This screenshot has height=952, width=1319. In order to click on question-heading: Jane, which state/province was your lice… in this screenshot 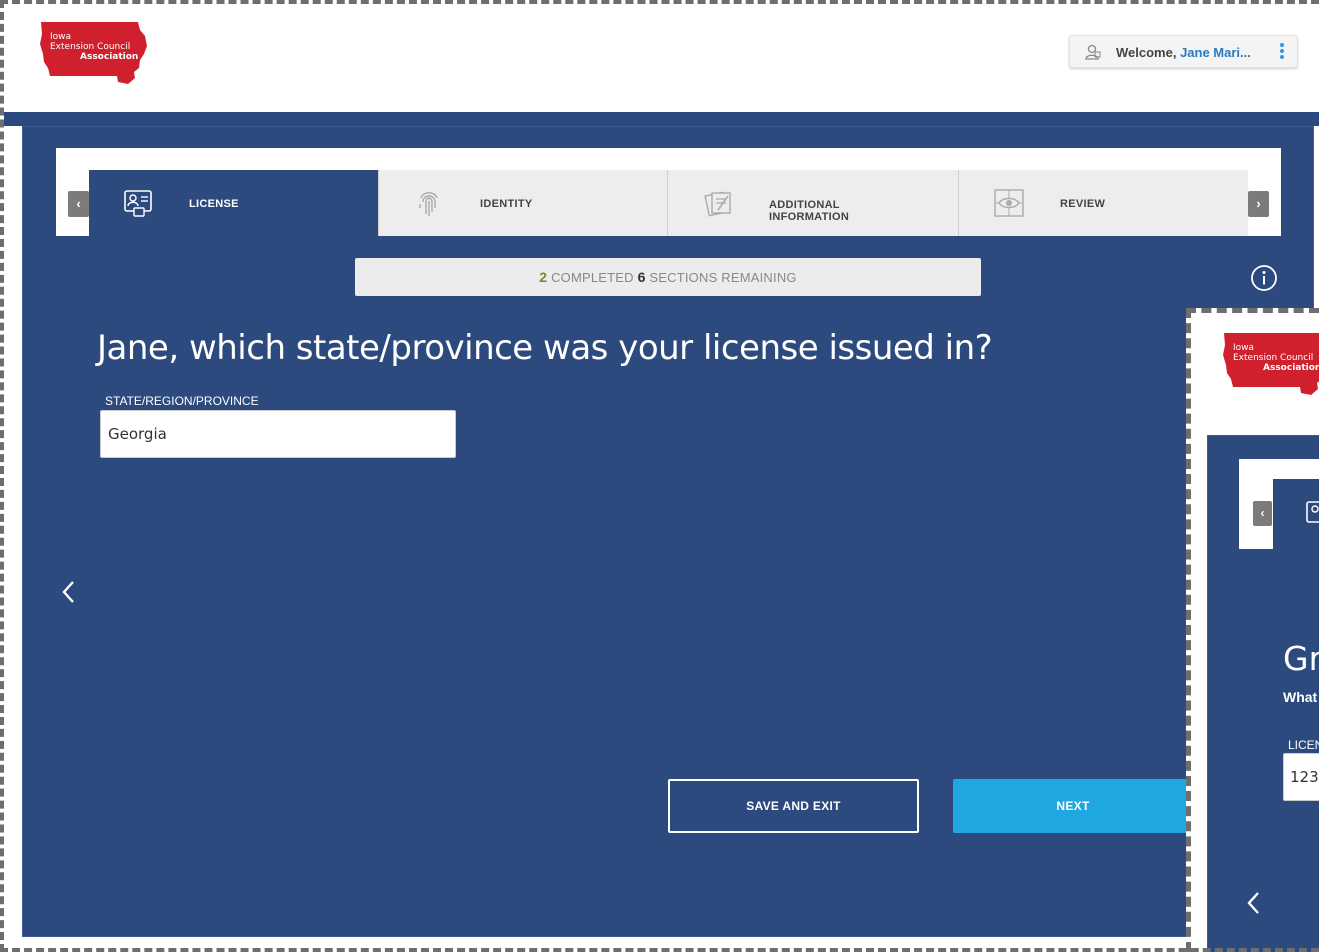, I will do `click(545, 348)`.